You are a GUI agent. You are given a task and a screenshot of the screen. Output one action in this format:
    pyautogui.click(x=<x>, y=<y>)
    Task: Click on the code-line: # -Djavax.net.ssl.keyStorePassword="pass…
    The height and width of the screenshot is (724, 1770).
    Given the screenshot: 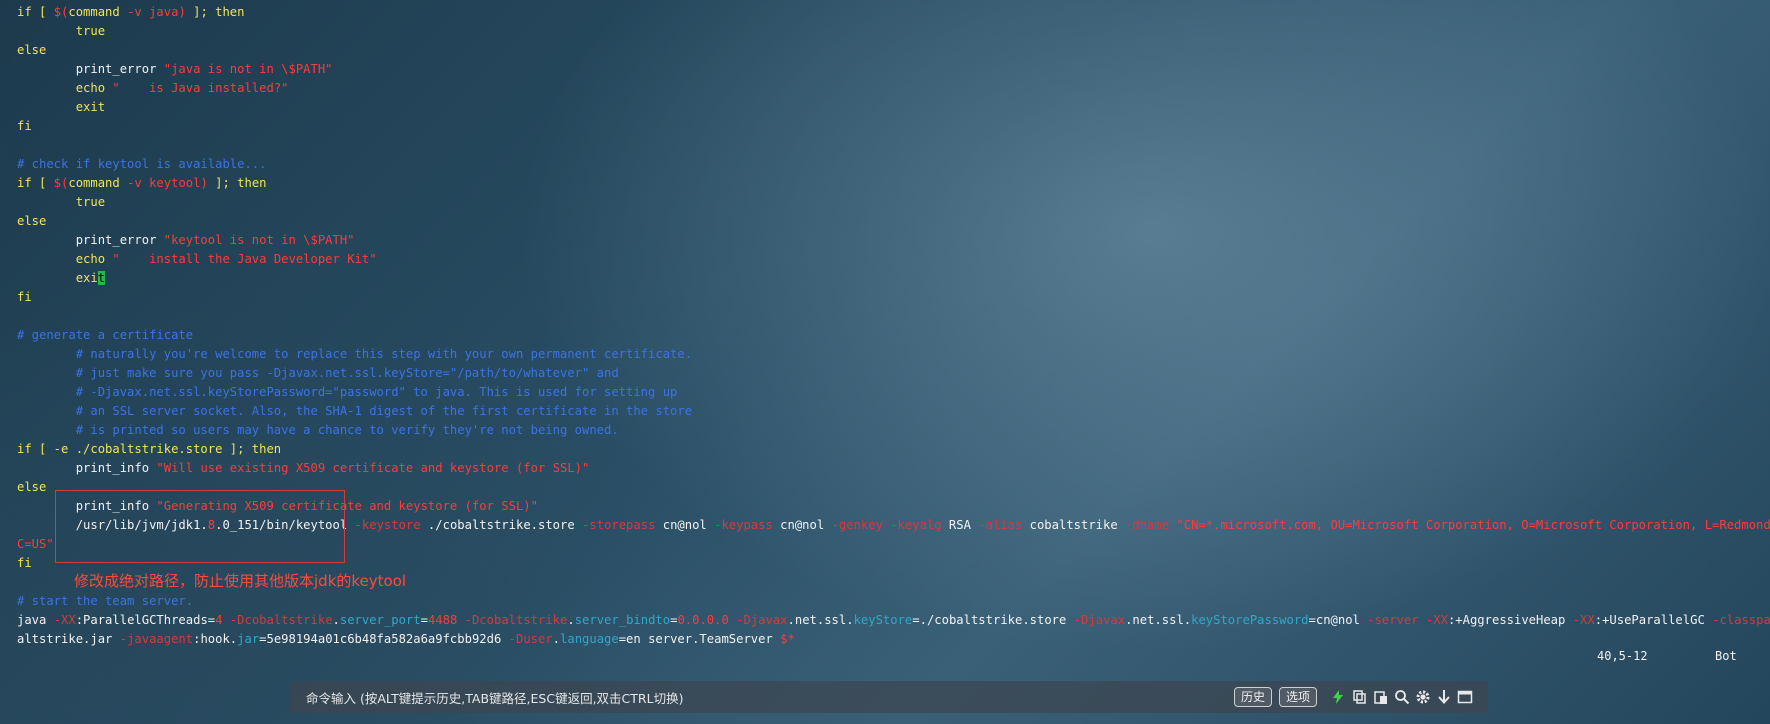 What is the action you would take?
    pyautogui.click(x=347, y=392)
    